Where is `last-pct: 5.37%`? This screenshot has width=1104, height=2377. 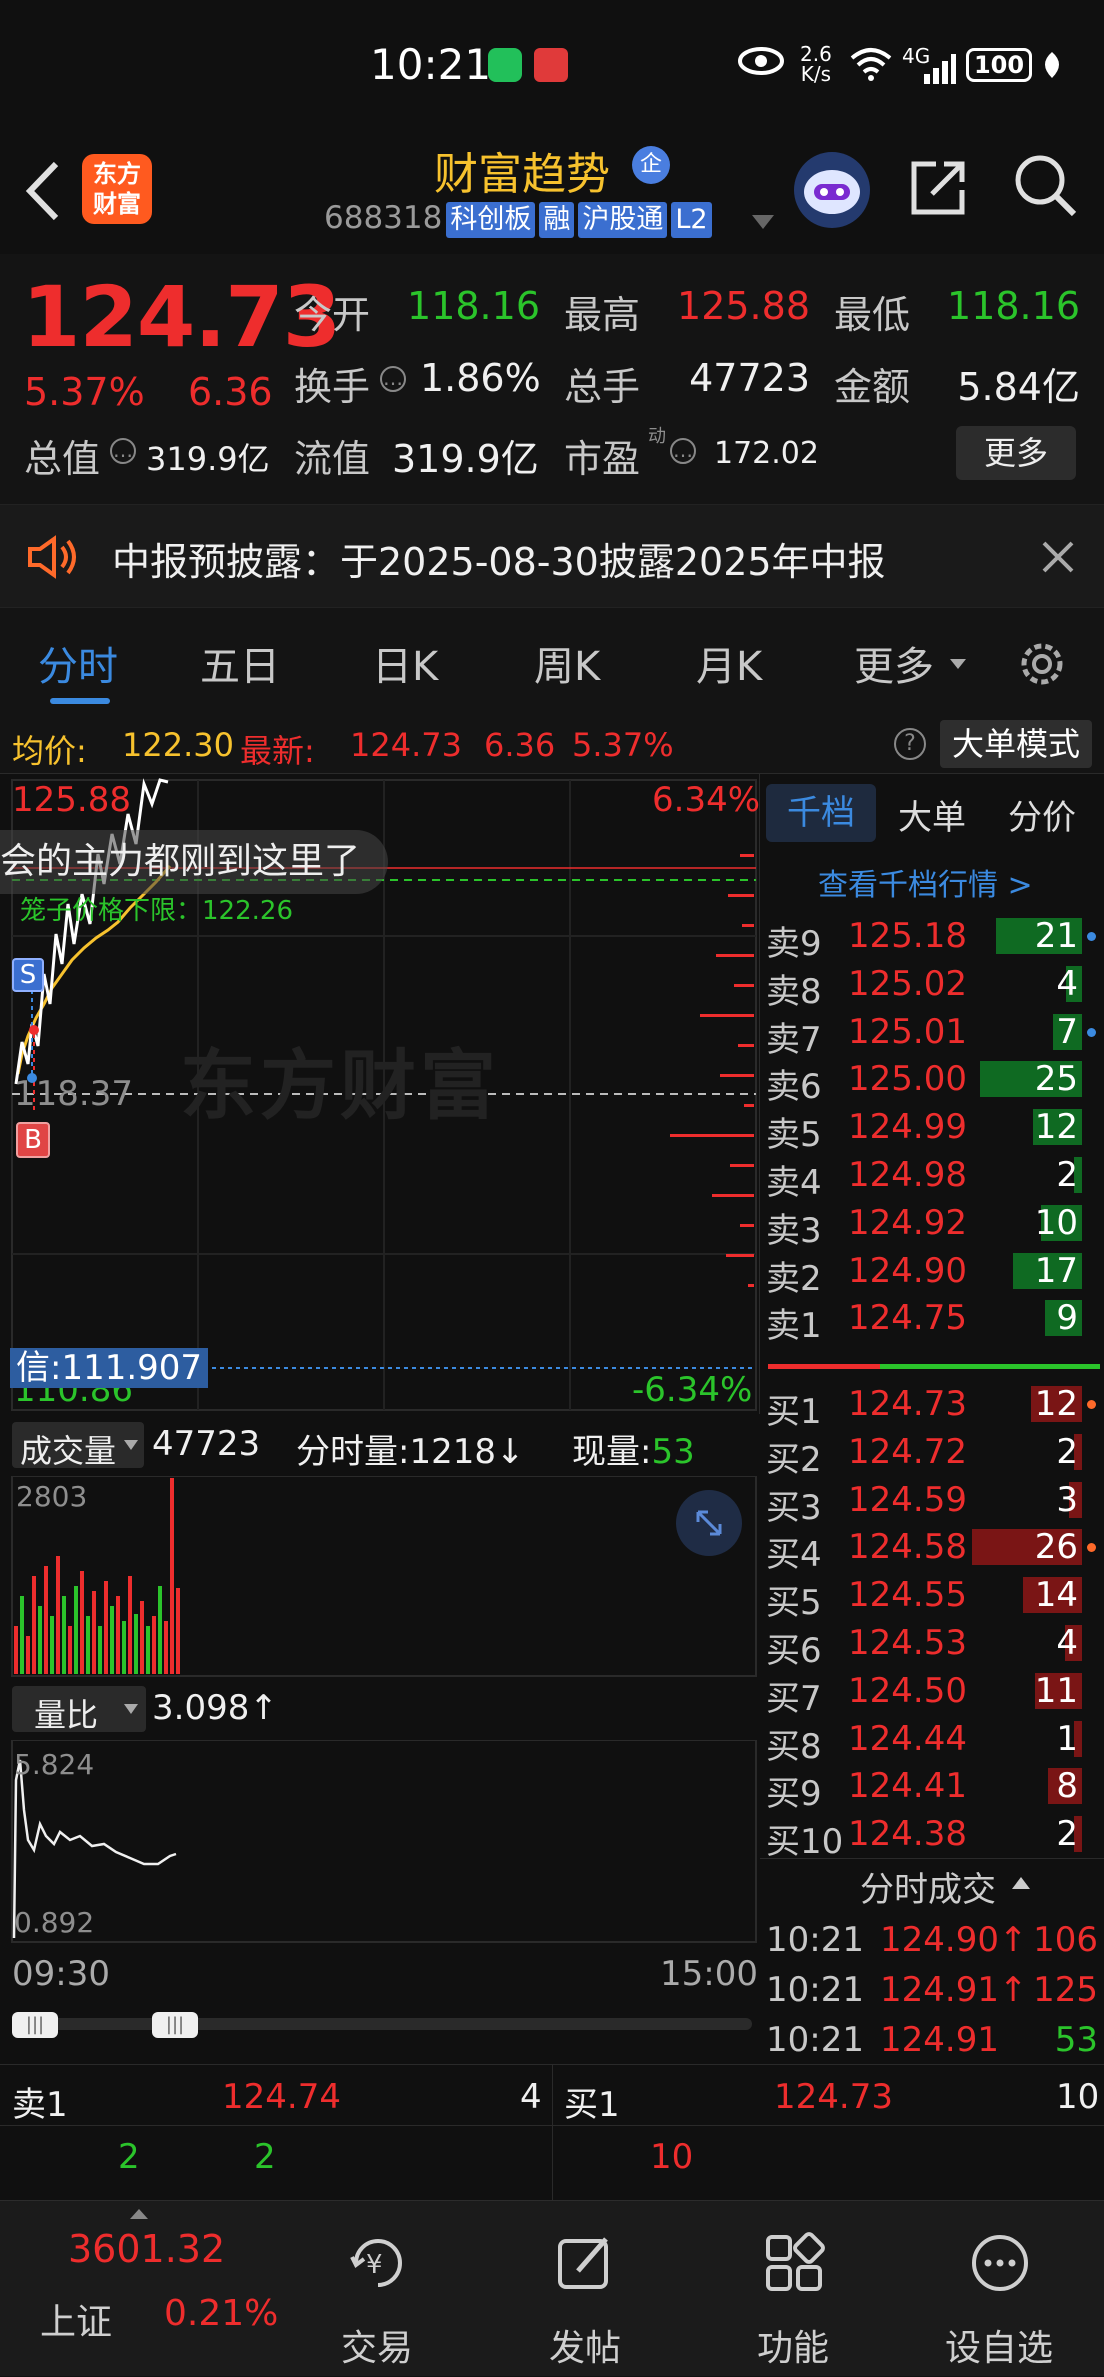 last-pct: 5.37% is located at coordinates (623, 745).